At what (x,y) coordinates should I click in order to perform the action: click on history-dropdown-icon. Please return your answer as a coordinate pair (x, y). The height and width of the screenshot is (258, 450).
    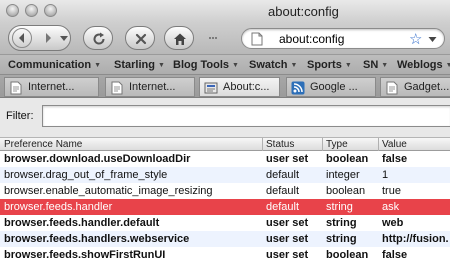
    Looking at the image, I should click on (64, 38).